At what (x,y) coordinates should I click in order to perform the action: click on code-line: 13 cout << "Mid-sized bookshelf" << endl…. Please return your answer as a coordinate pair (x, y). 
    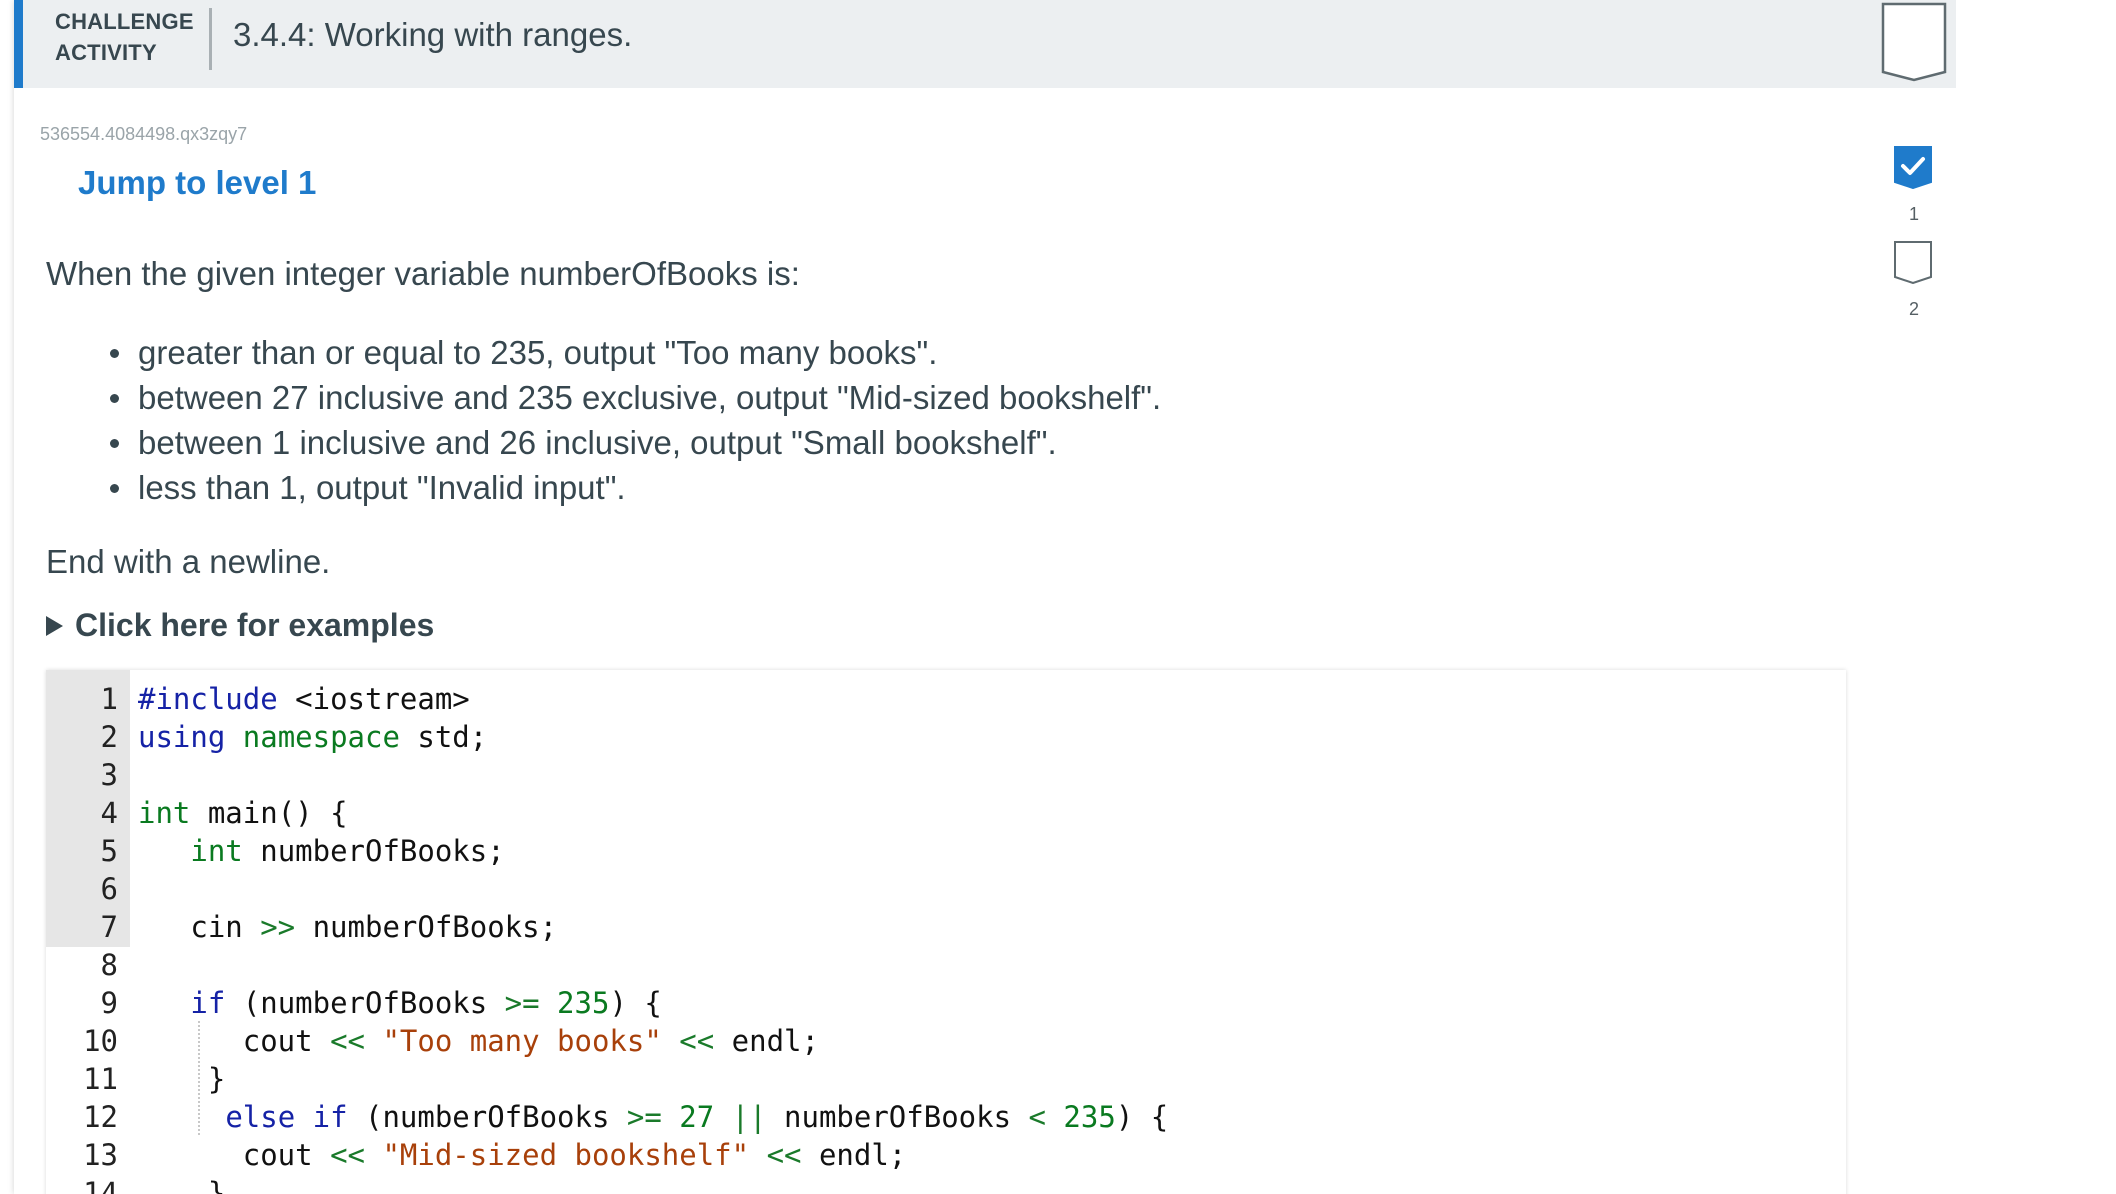
    Looking at the image, I should click on (946, 1155).